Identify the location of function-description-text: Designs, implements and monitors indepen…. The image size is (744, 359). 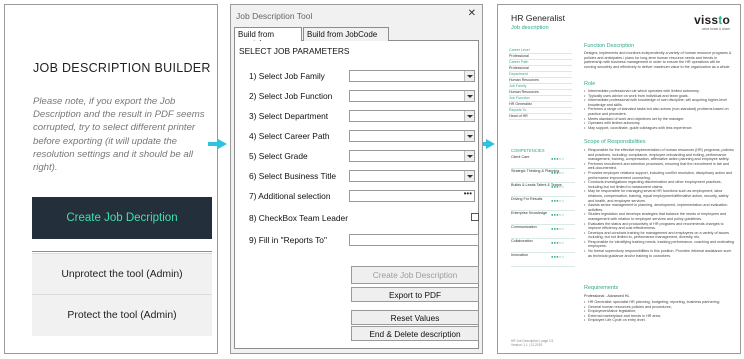
(658, 60).